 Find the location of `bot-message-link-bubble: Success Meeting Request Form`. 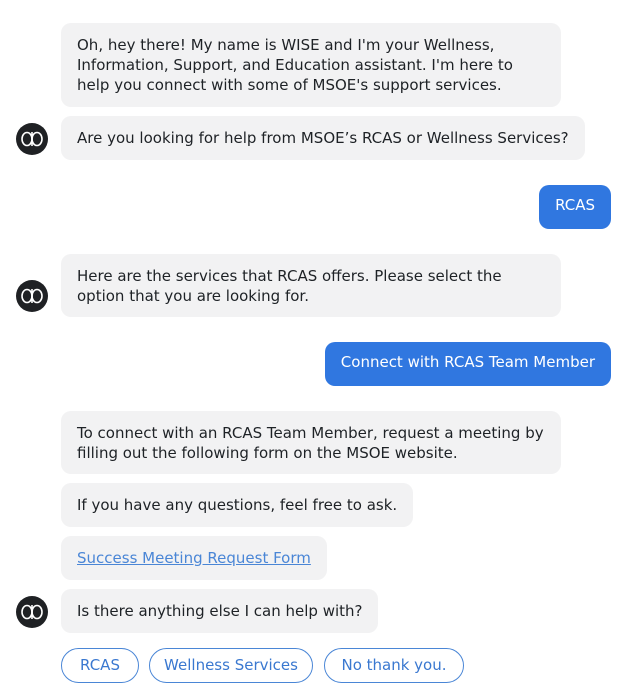

bot-message-link-bubble: Success Meeting Request Form is located at coordinates (194, 558).